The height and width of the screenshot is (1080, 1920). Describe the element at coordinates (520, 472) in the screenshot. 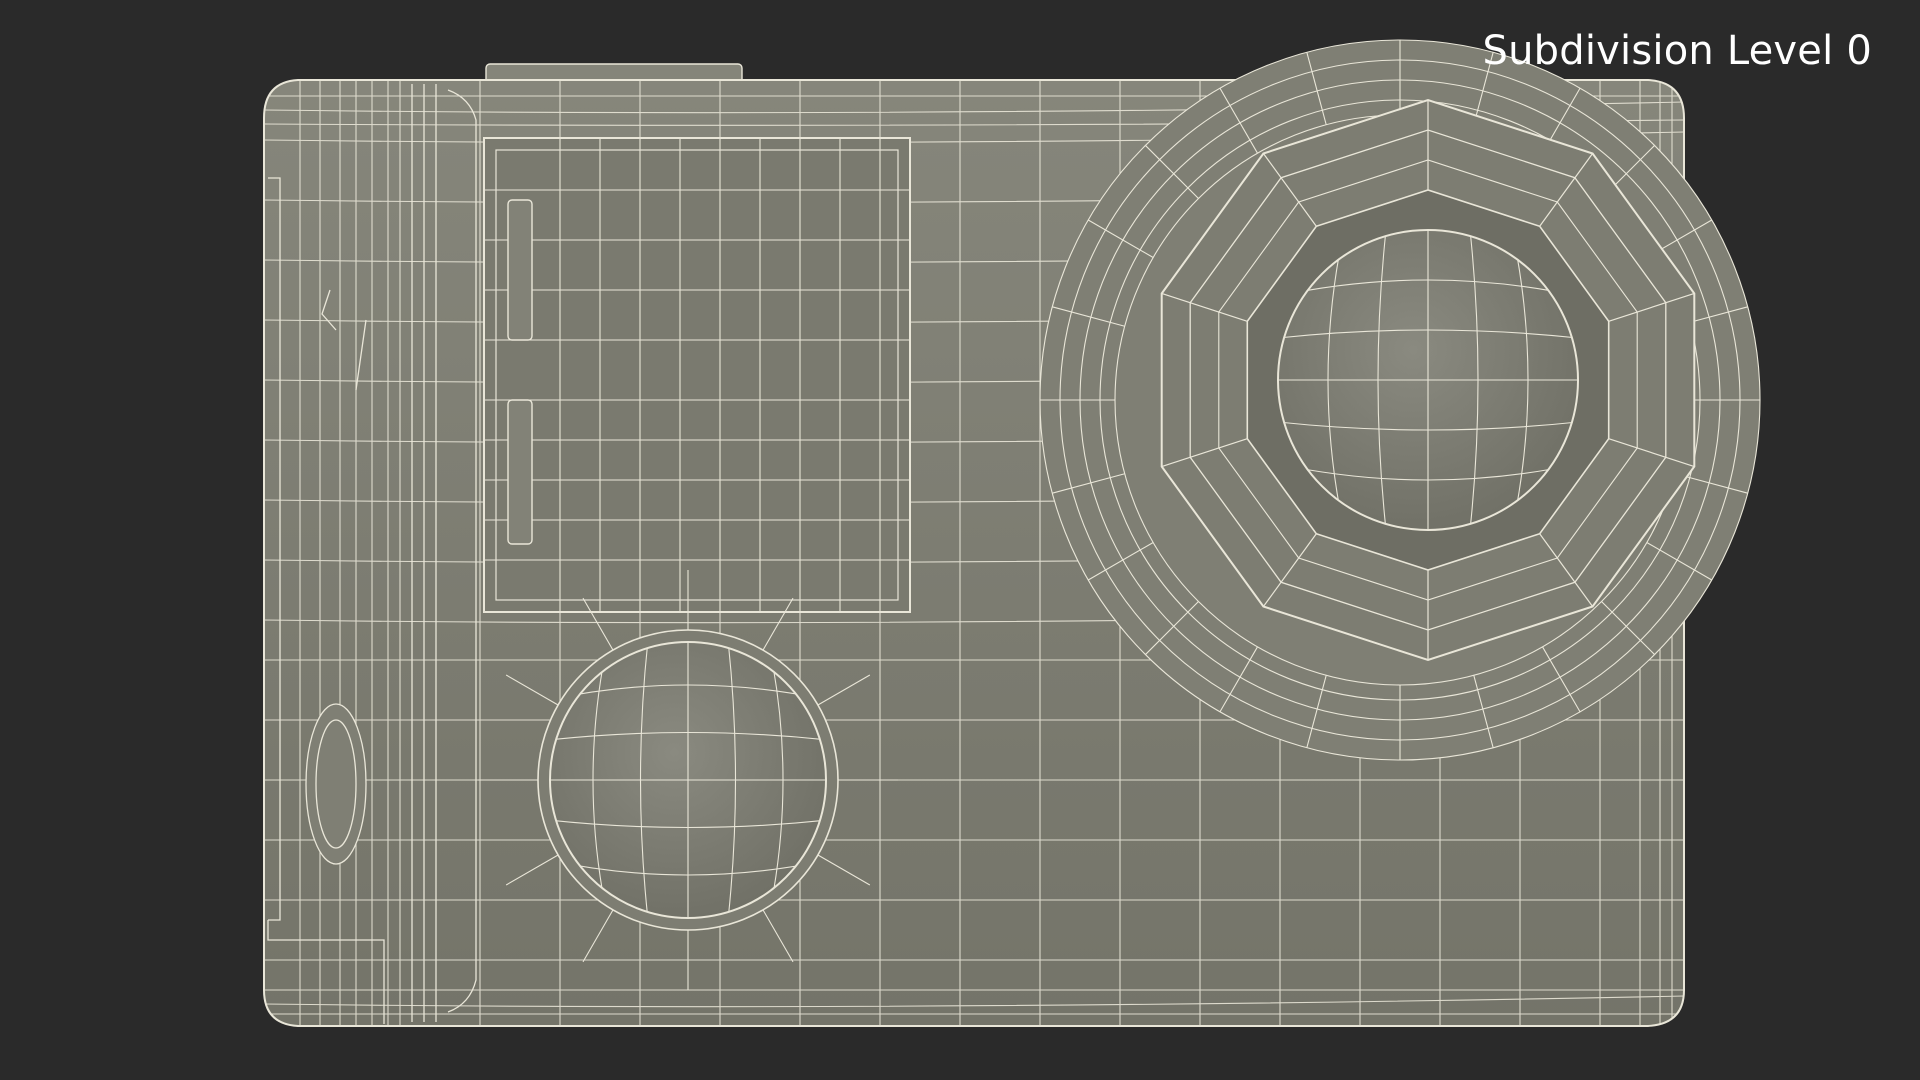

I see `status-led-lower` at that location.